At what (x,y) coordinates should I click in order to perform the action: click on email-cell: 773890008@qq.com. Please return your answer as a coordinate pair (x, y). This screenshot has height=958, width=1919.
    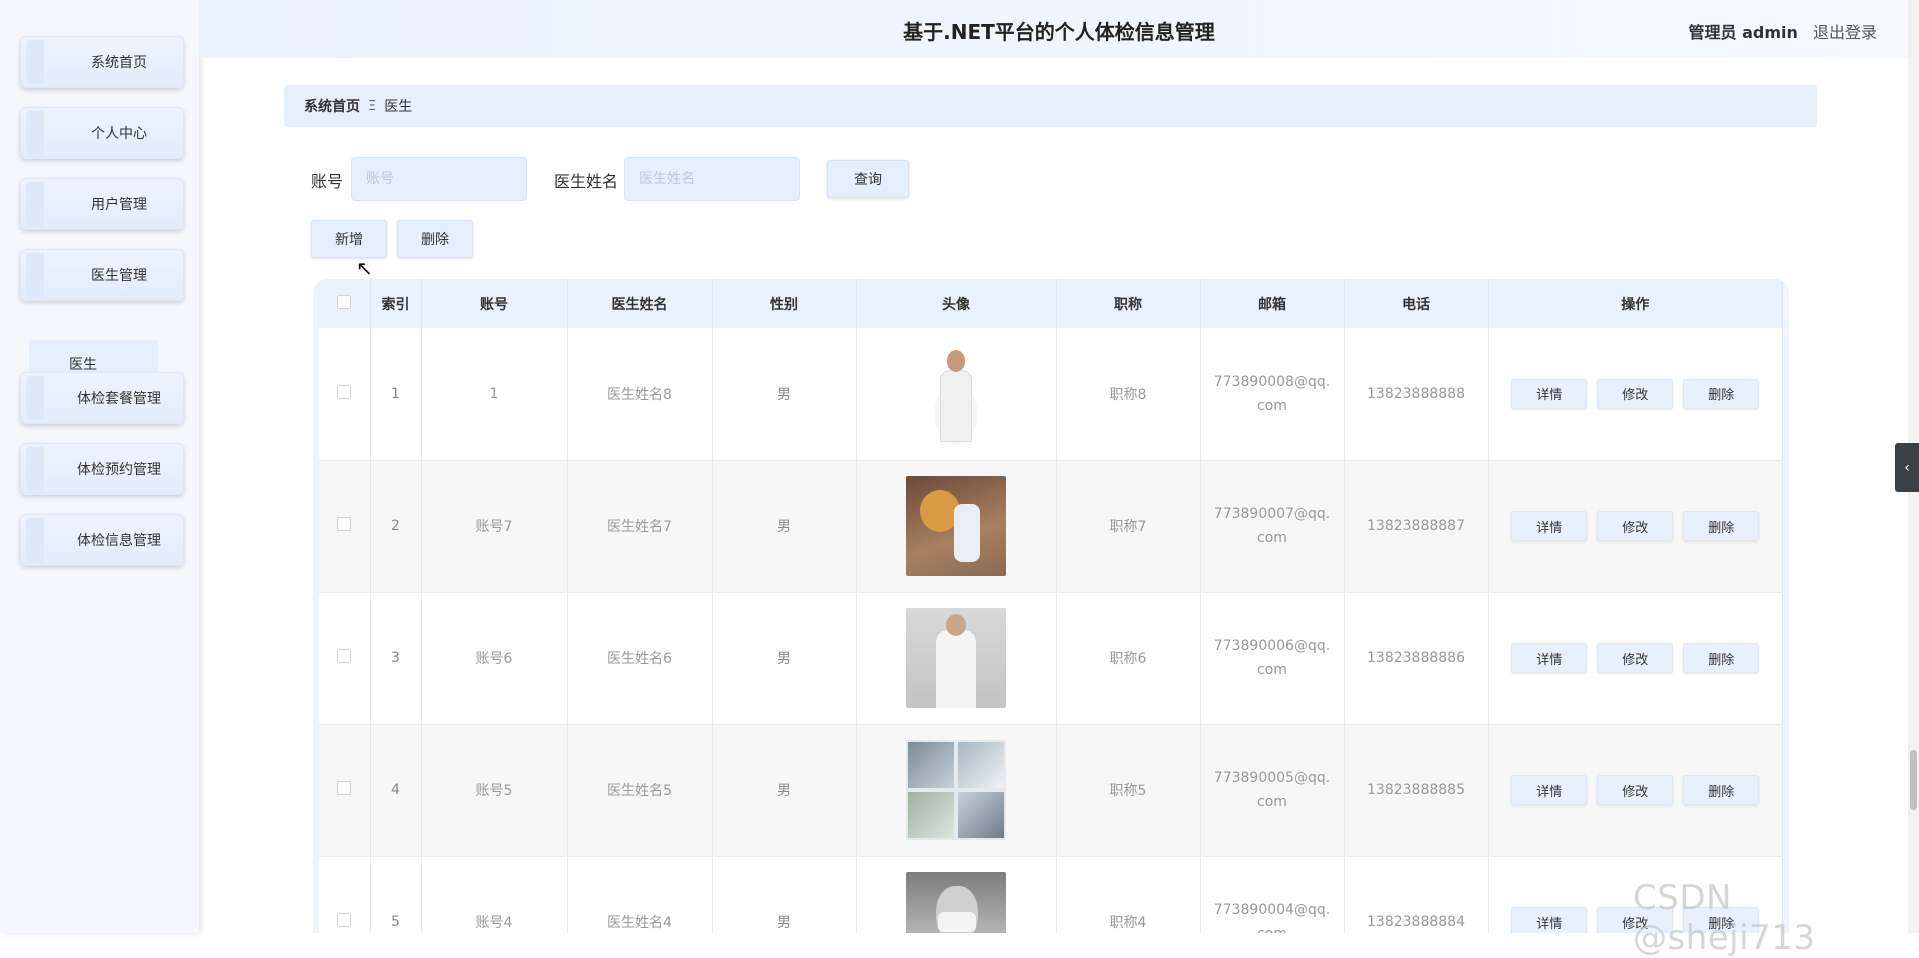
    Looking at the image, I should click on (1272, 394).